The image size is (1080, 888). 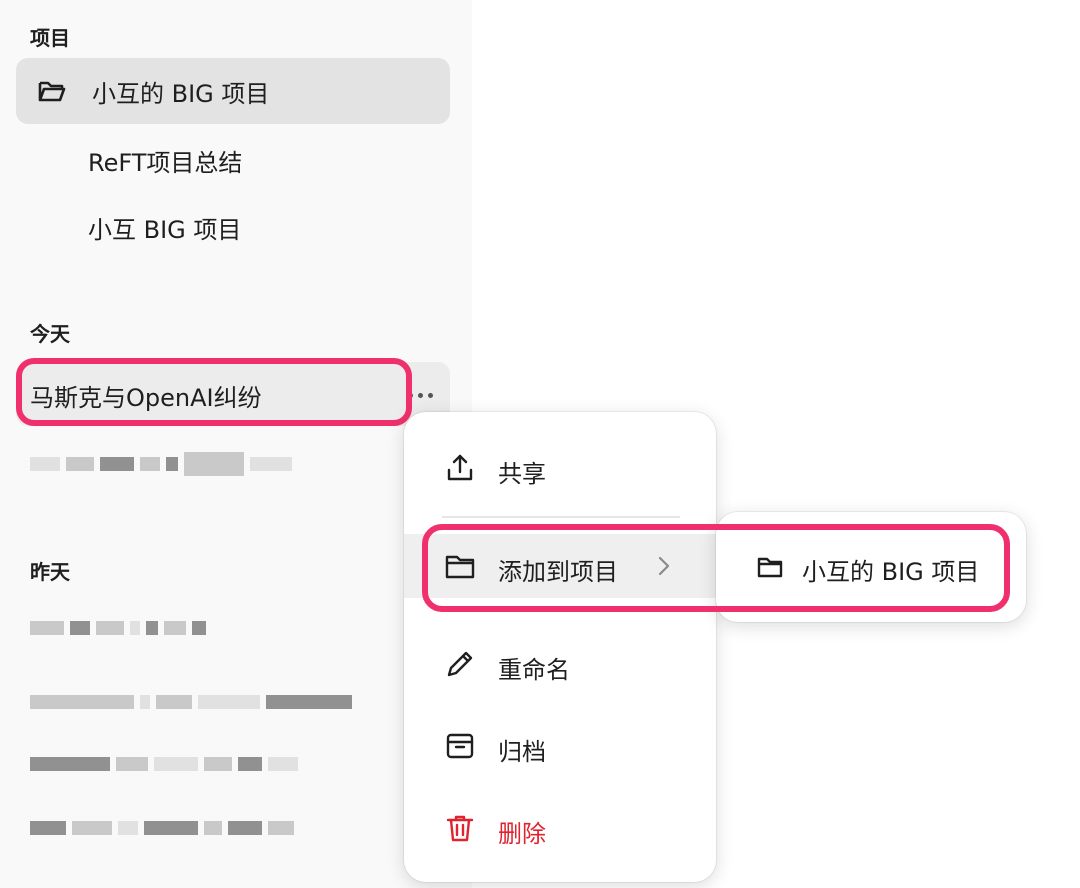 What do you see at coordinates (664, 566) in the screenshot?
I see `chevron-right-icon` at bounding box center [664, 566].